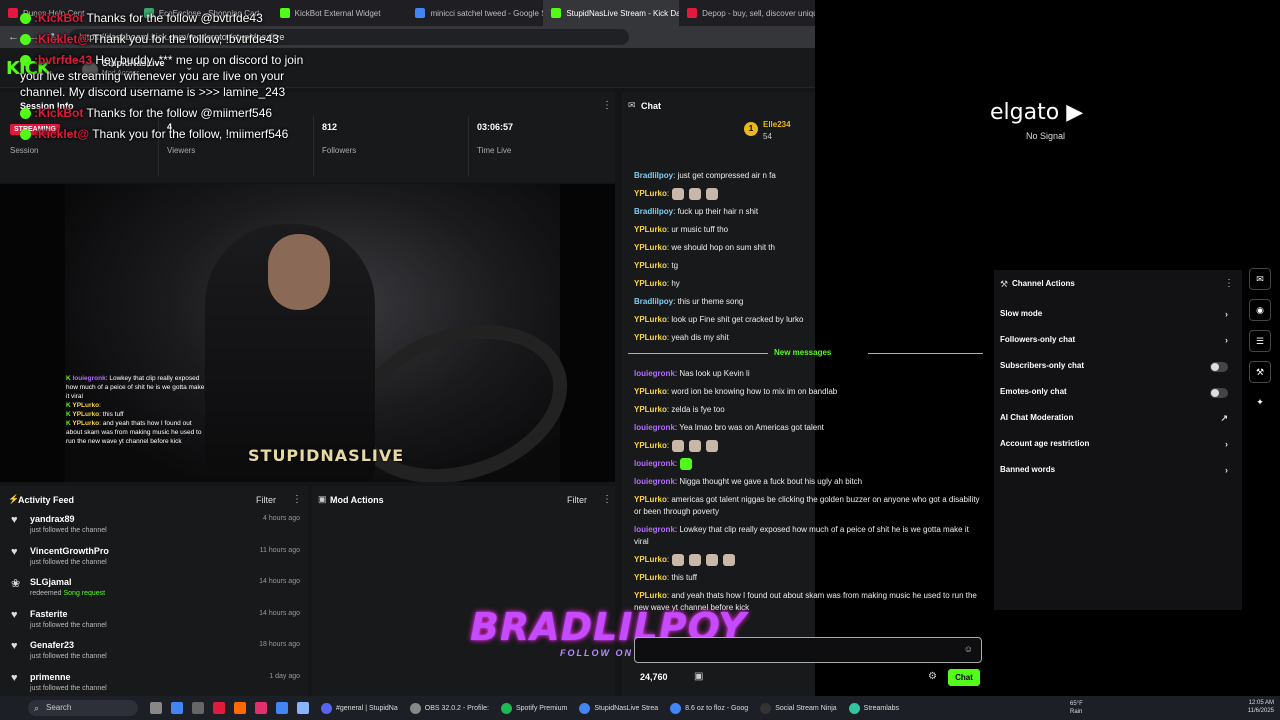  Describe the element at coordinates (873, 708) in the screenshot. I see `taskbar-app: Streamlabs` at that location.